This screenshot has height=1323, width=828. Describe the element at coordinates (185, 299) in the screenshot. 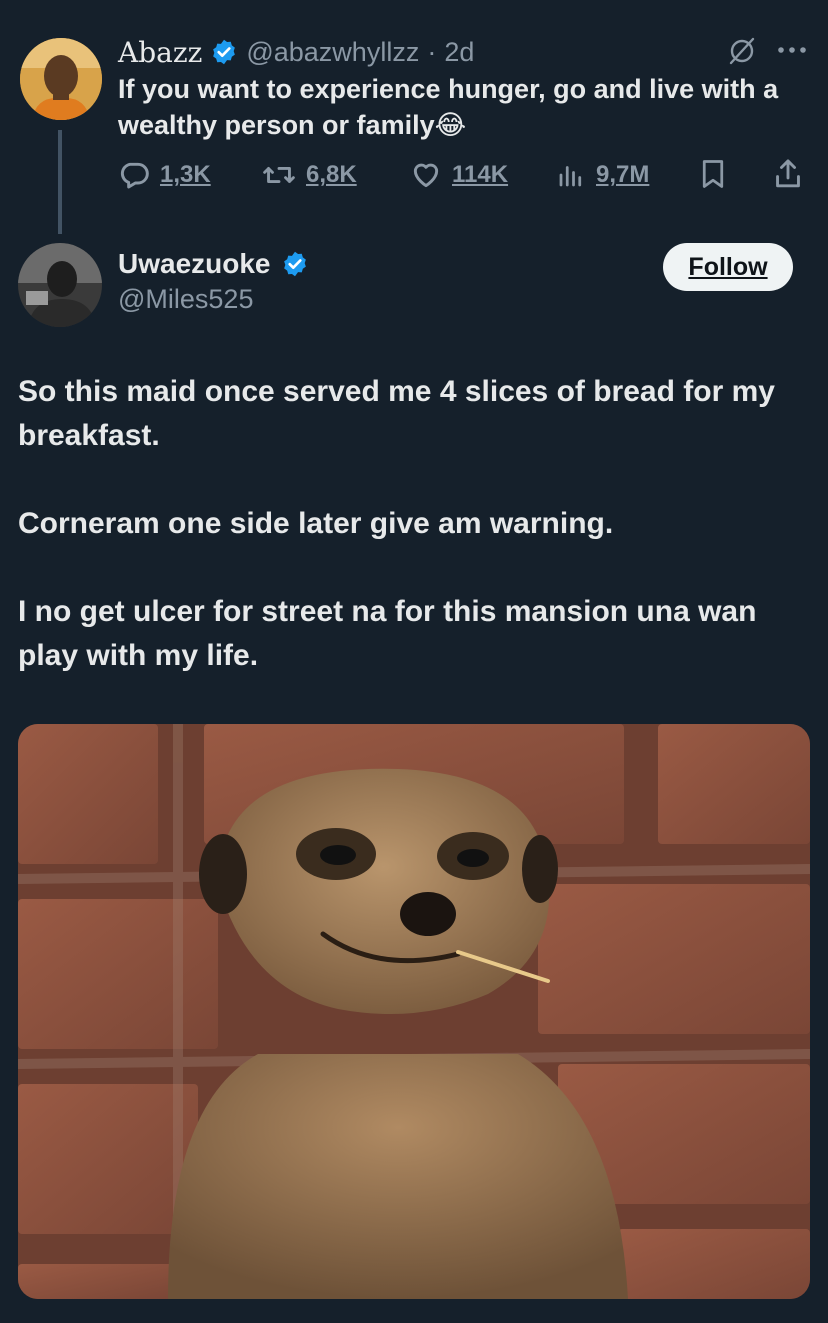

I see `author-handle: @Miles525` at that location.